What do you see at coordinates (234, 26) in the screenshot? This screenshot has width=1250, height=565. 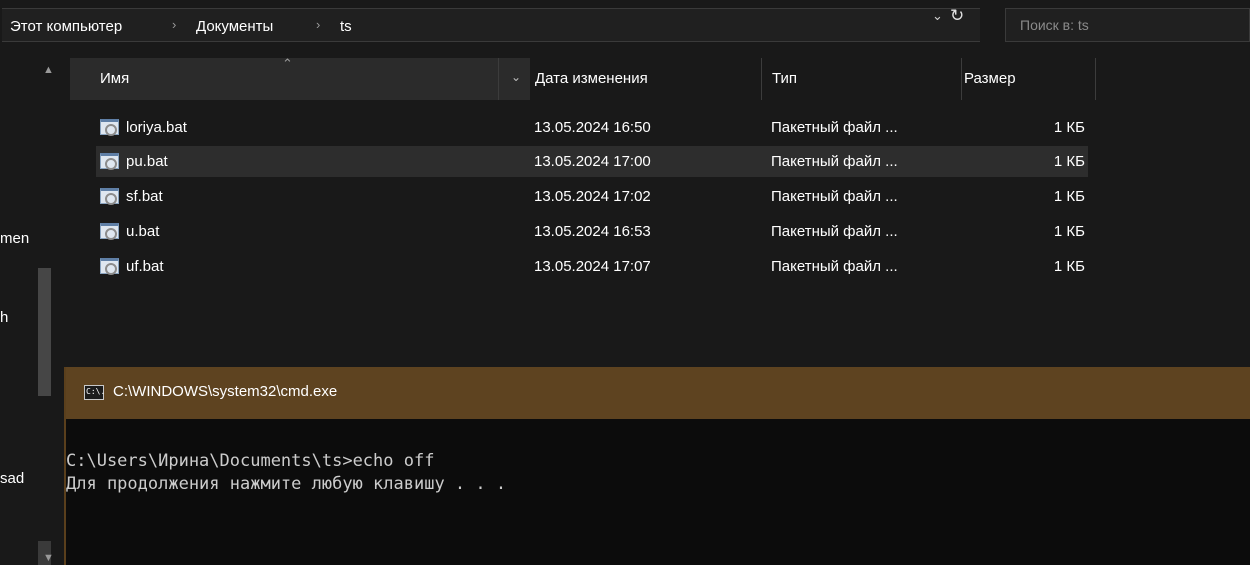 I see `breadcrumb-documents: Документы` at bounding box center [234, 26].